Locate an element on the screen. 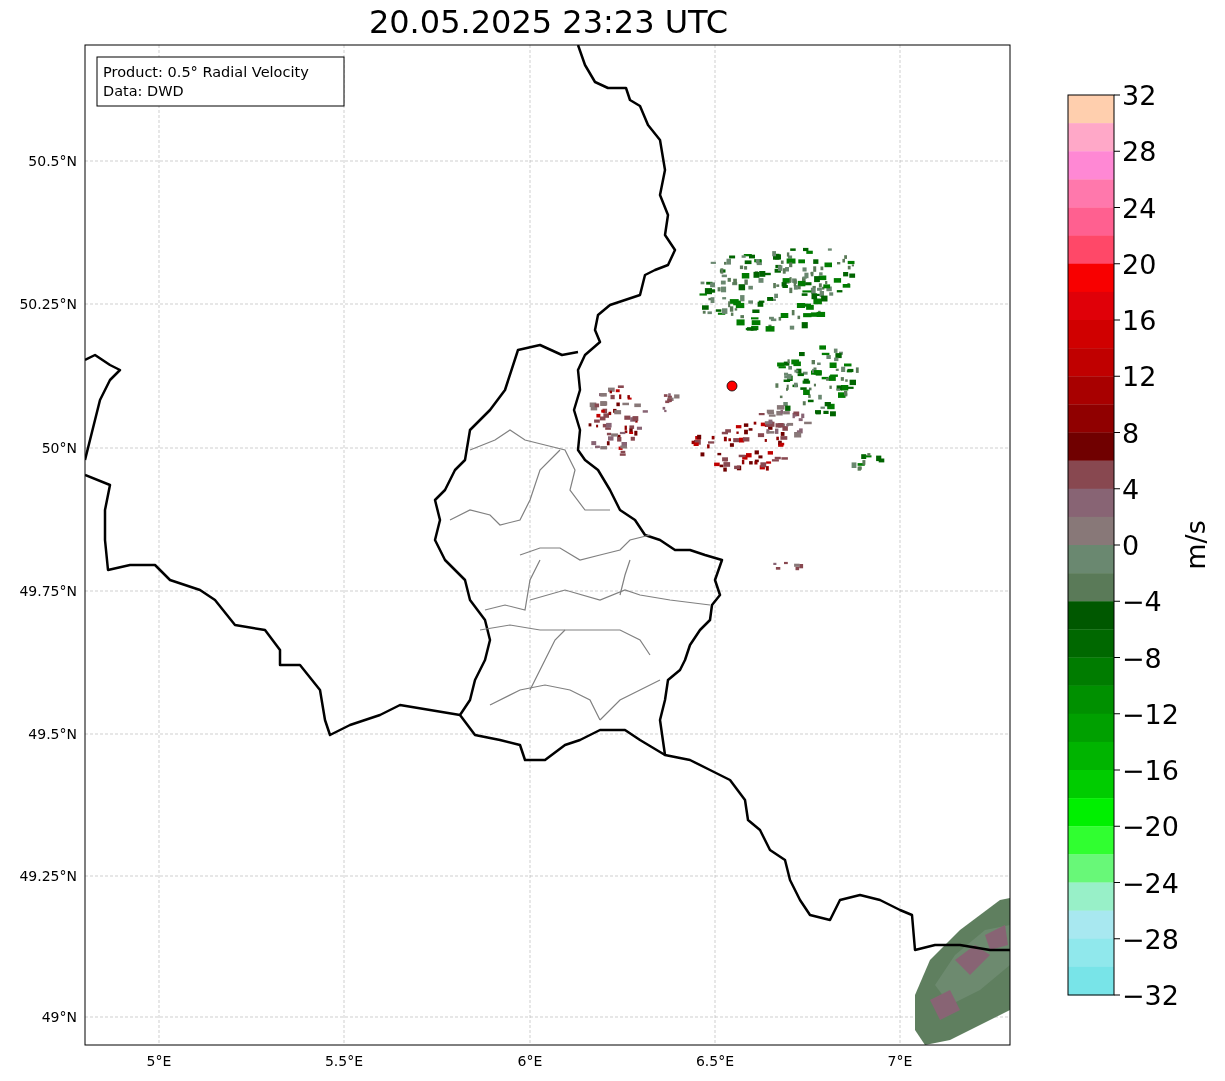 The image size is (1225, 1081). colorbar-tick-label: 0 is located at coordinates (1131, 545).